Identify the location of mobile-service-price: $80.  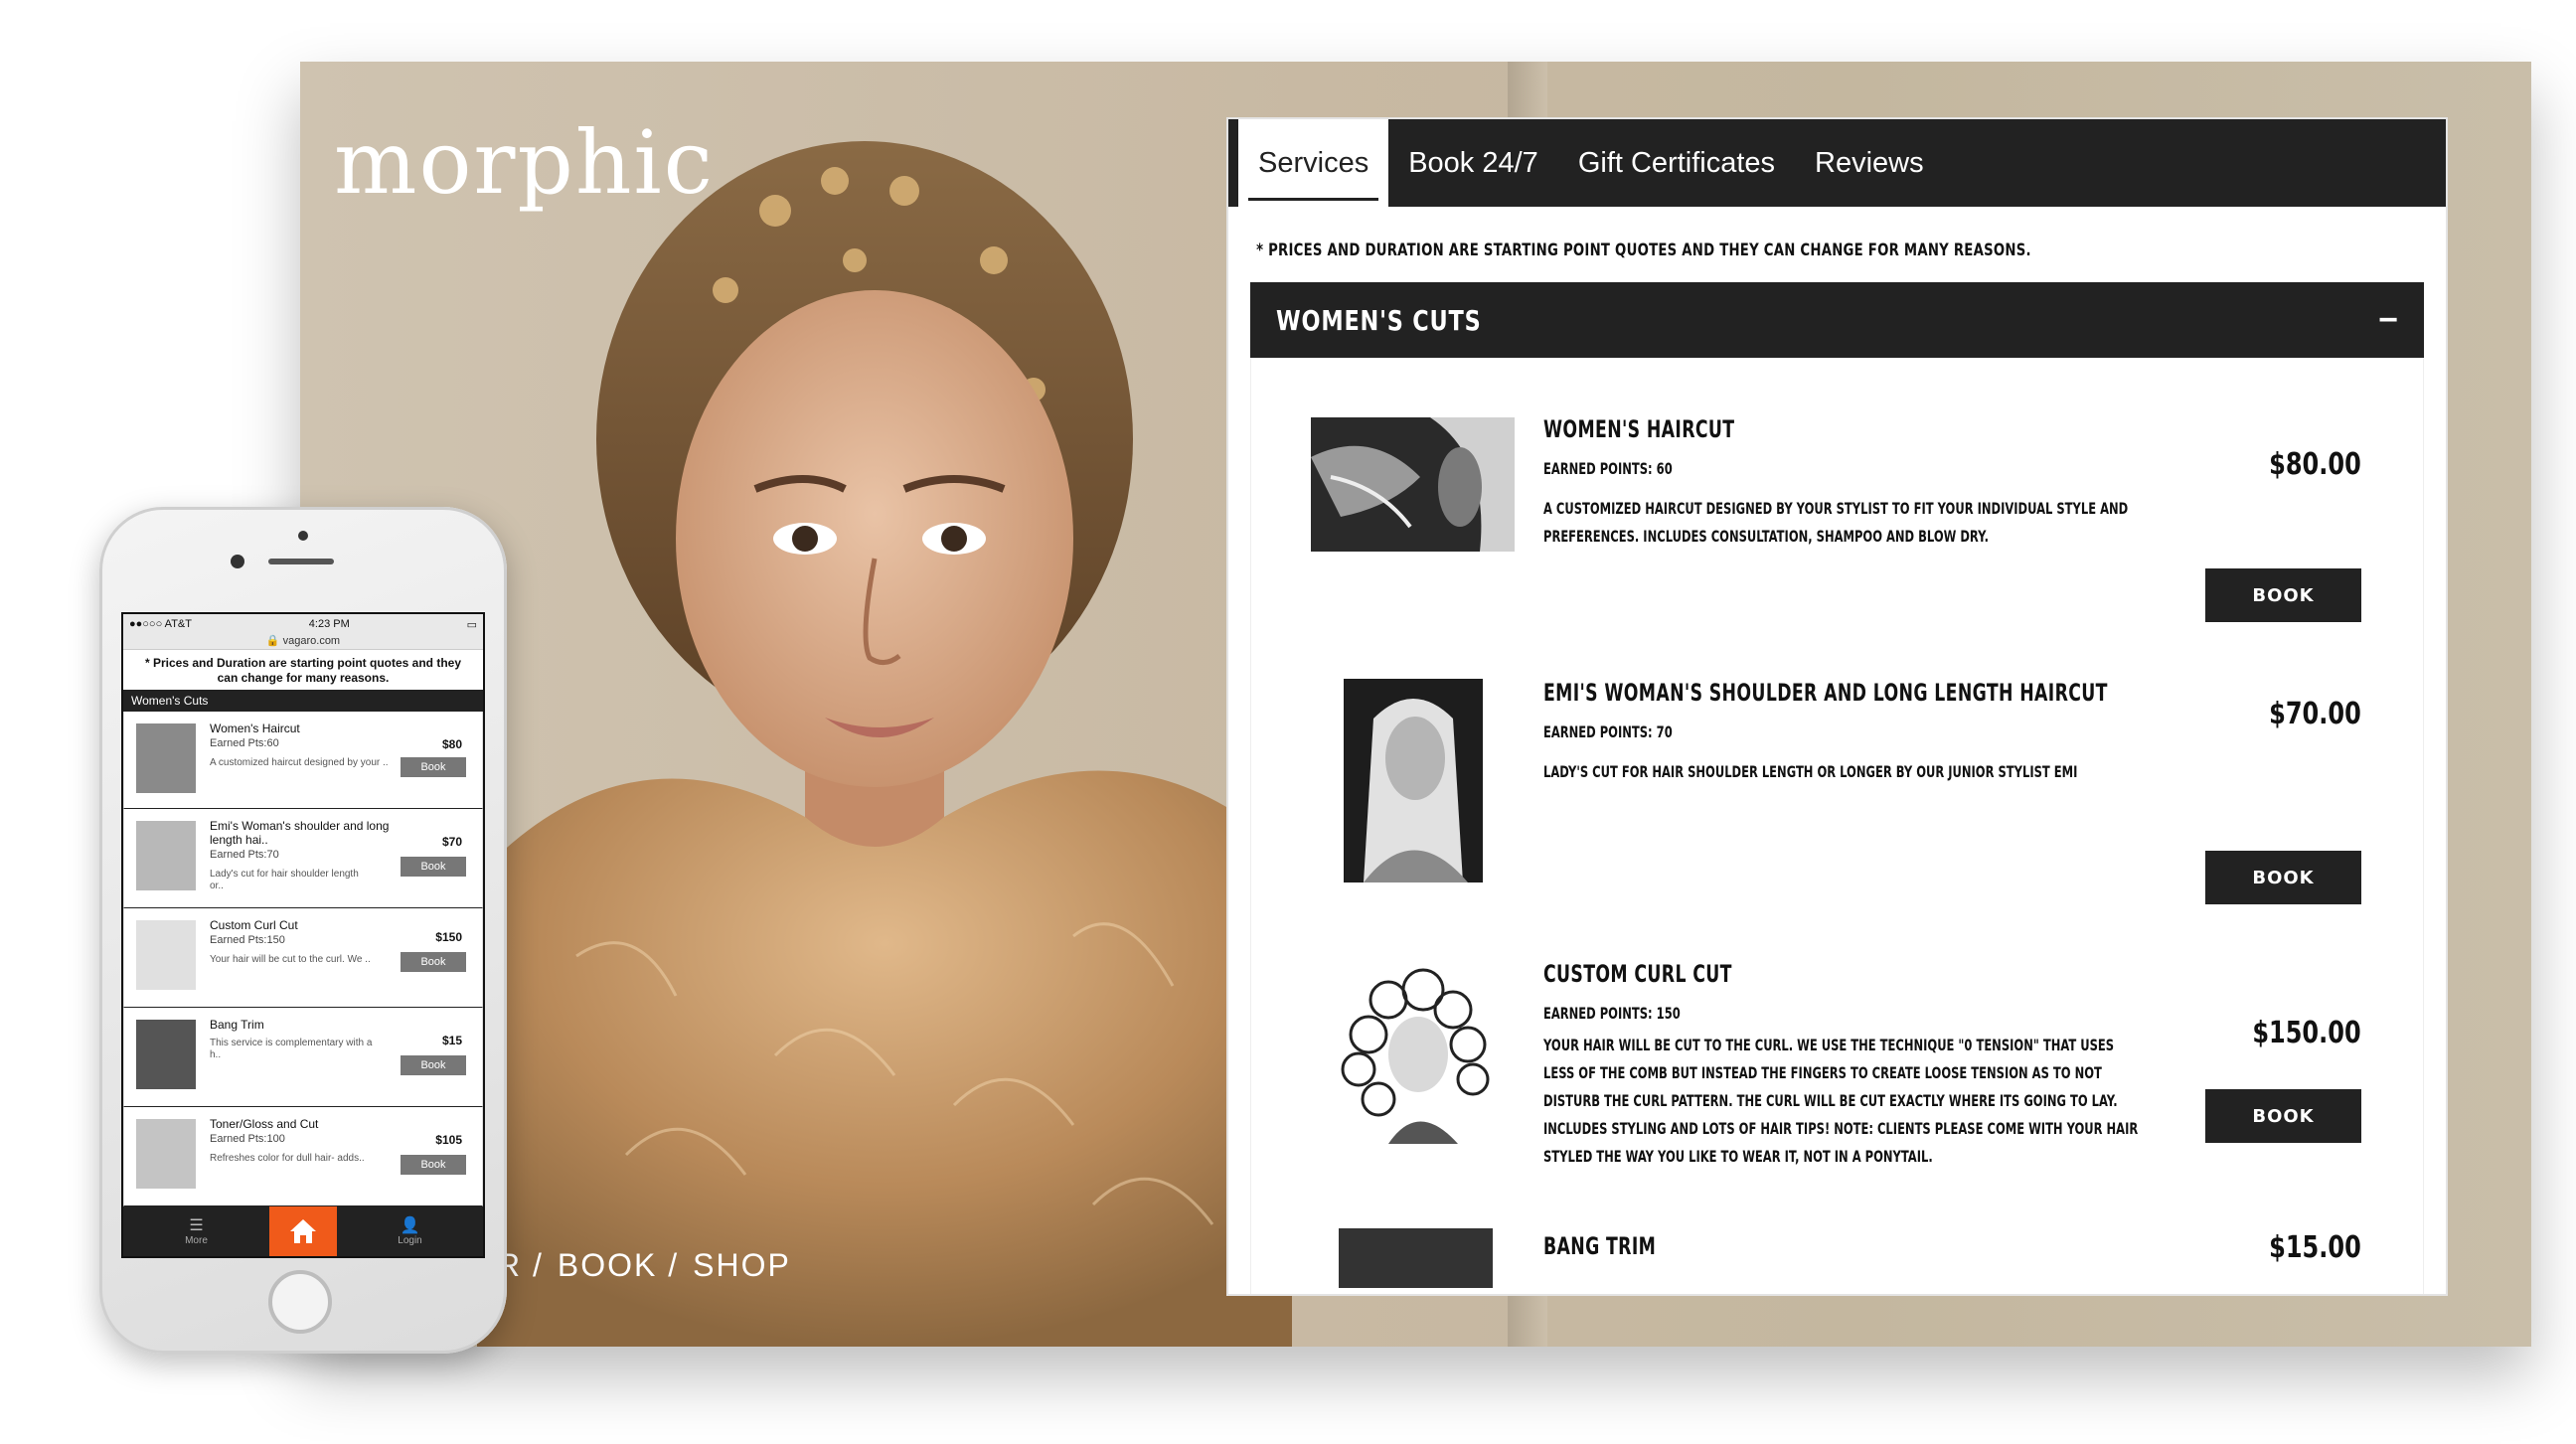
(451, 744).